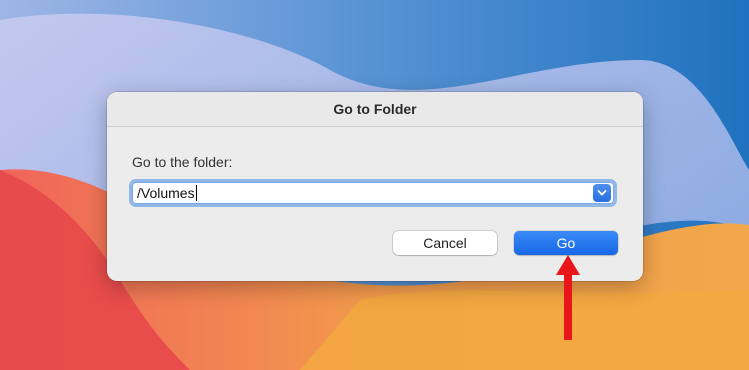  I want to click on chevron-down-icon, so click(602, 193).